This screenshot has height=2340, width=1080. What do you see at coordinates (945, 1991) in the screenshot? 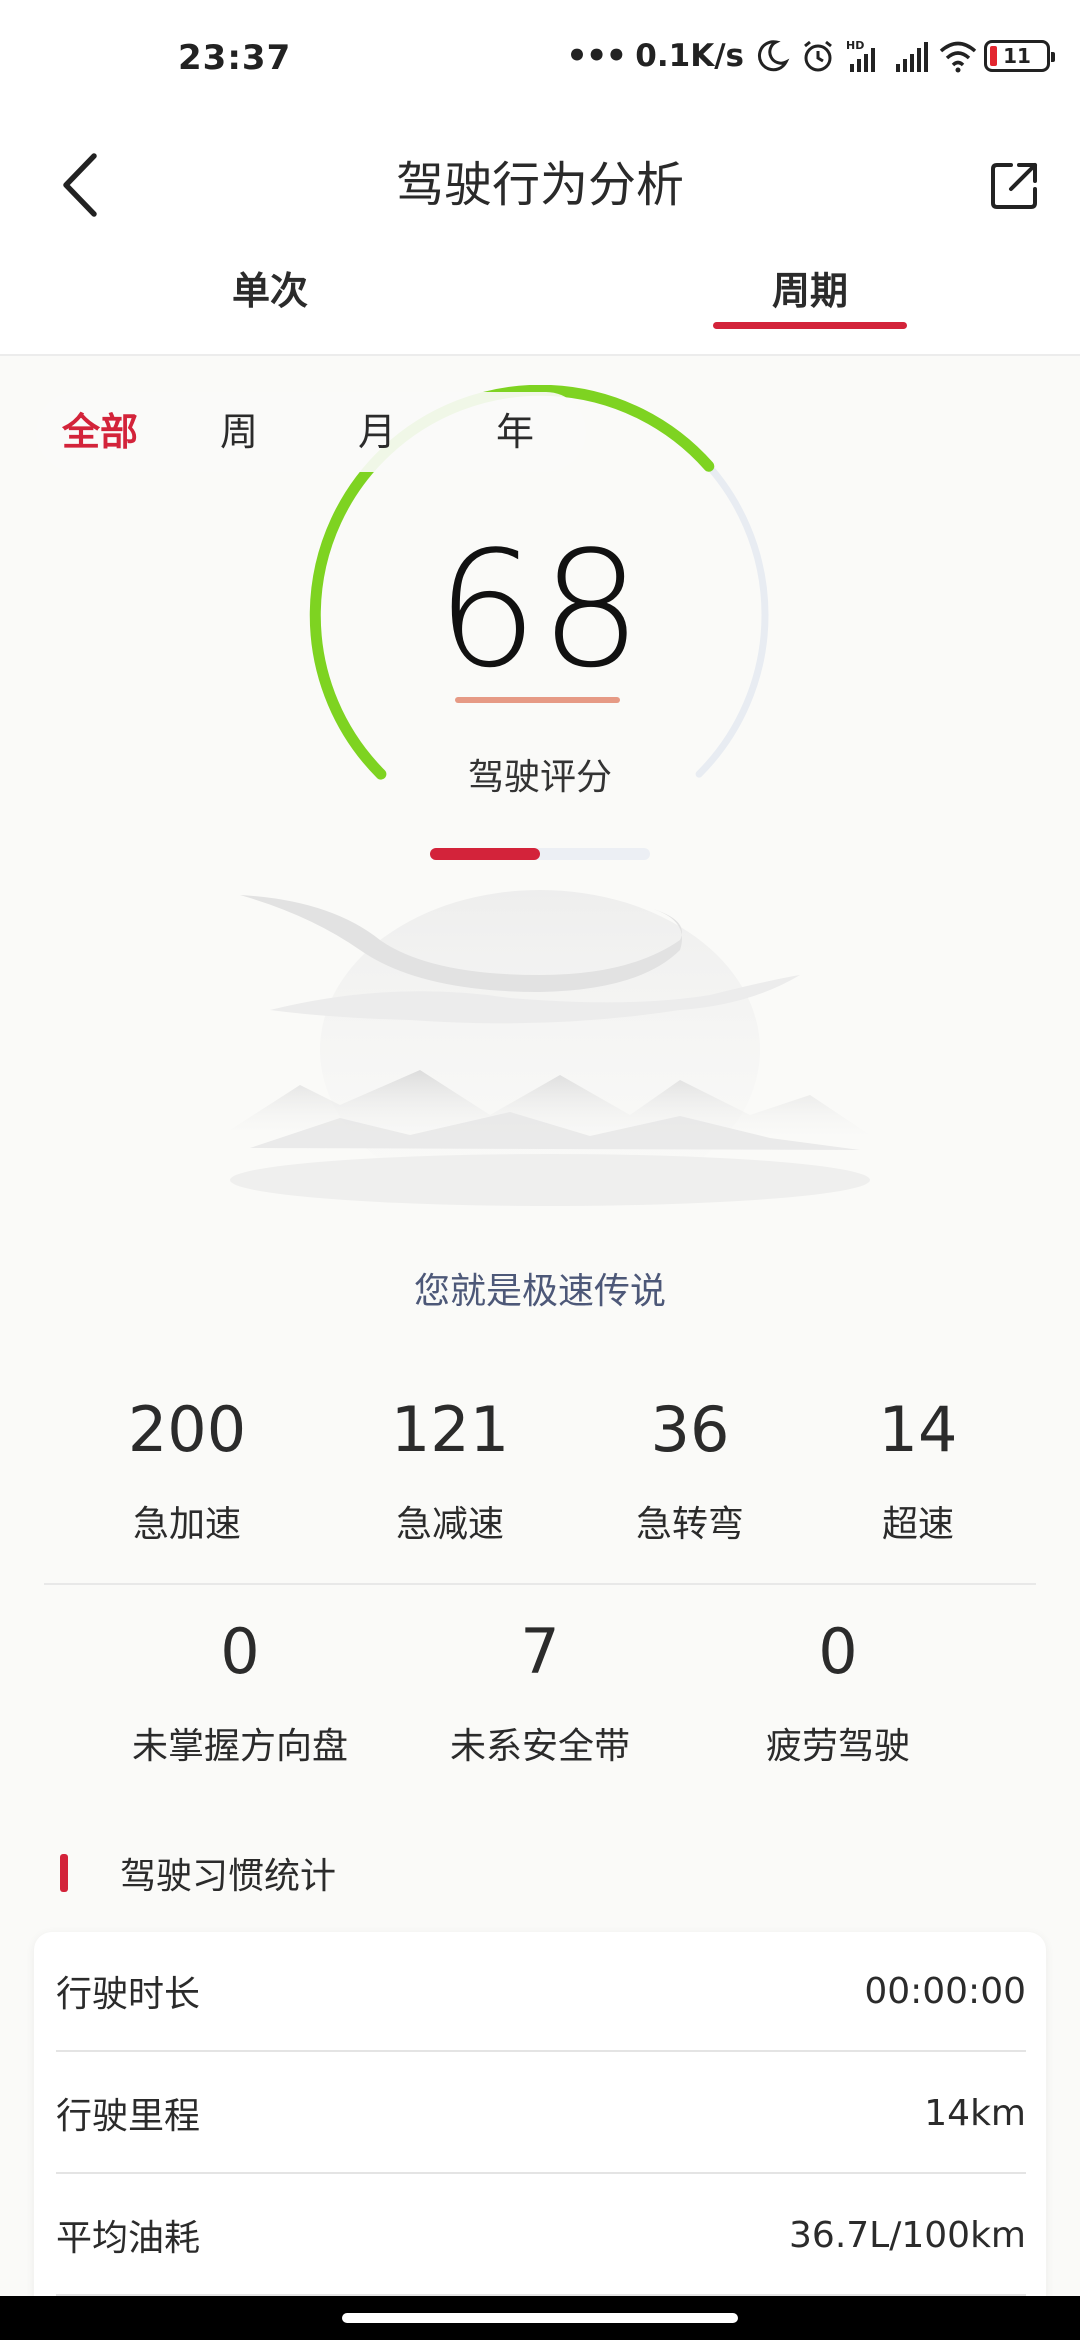
I see `habit-value: 00:00:00` at bounding box center [945, 1991].